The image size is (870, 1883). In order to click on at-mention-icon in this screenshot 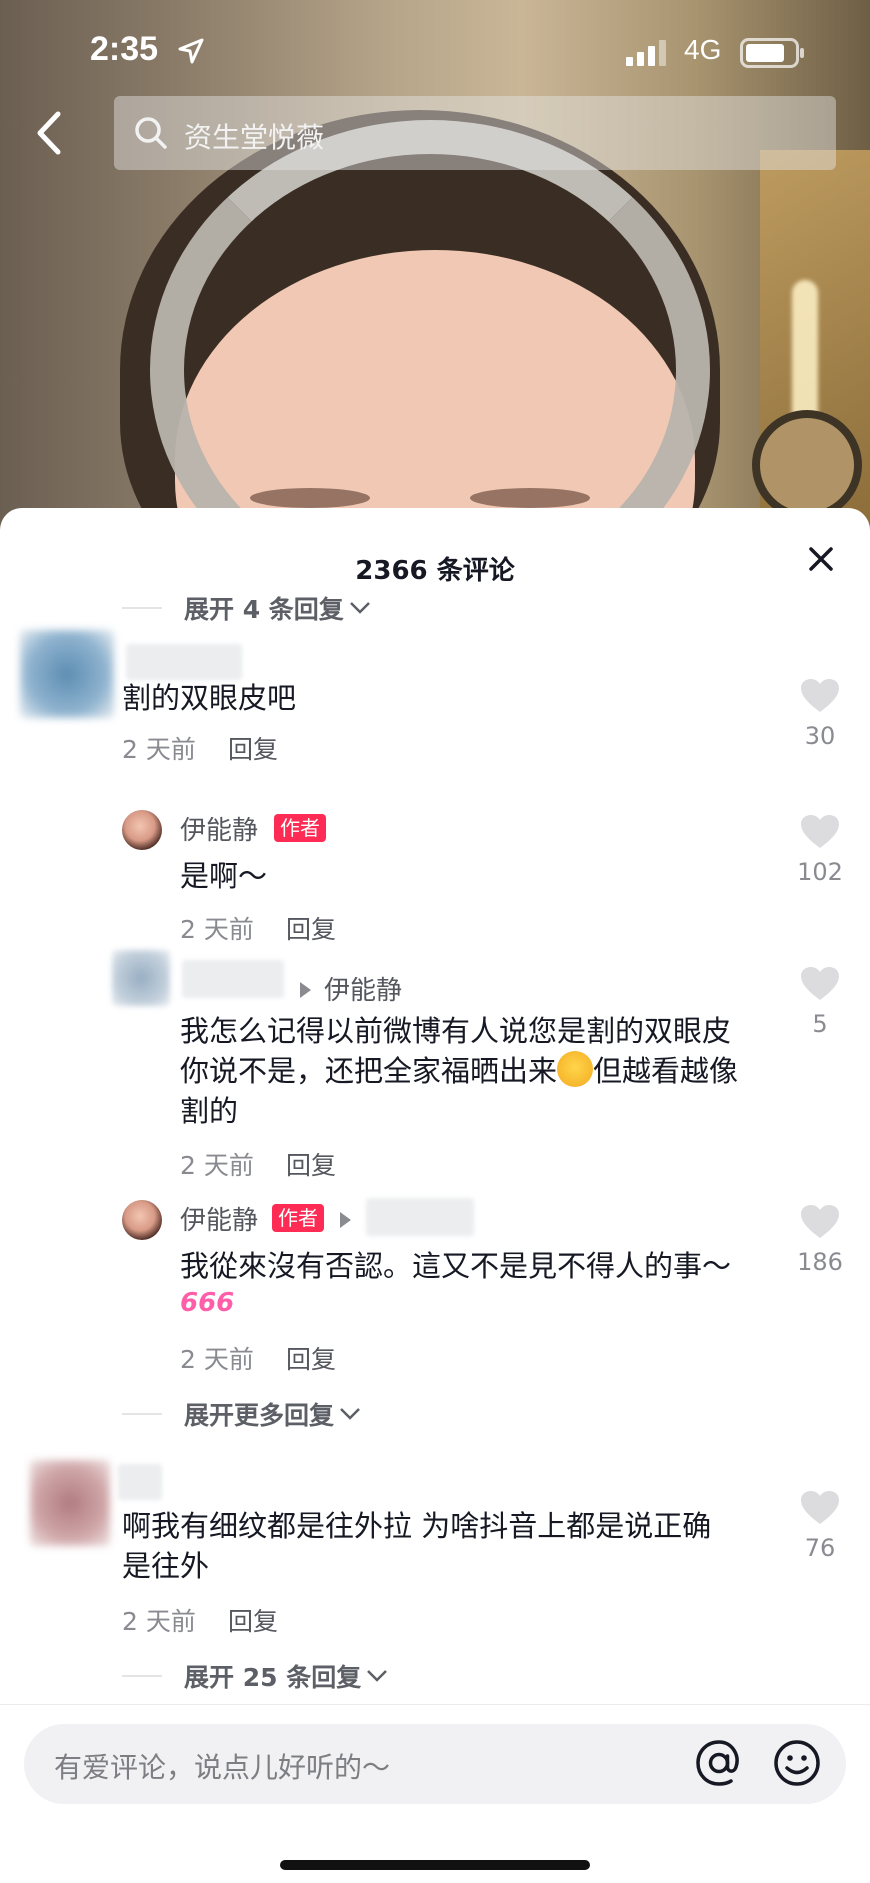, I will do `click(719, 1763)`.